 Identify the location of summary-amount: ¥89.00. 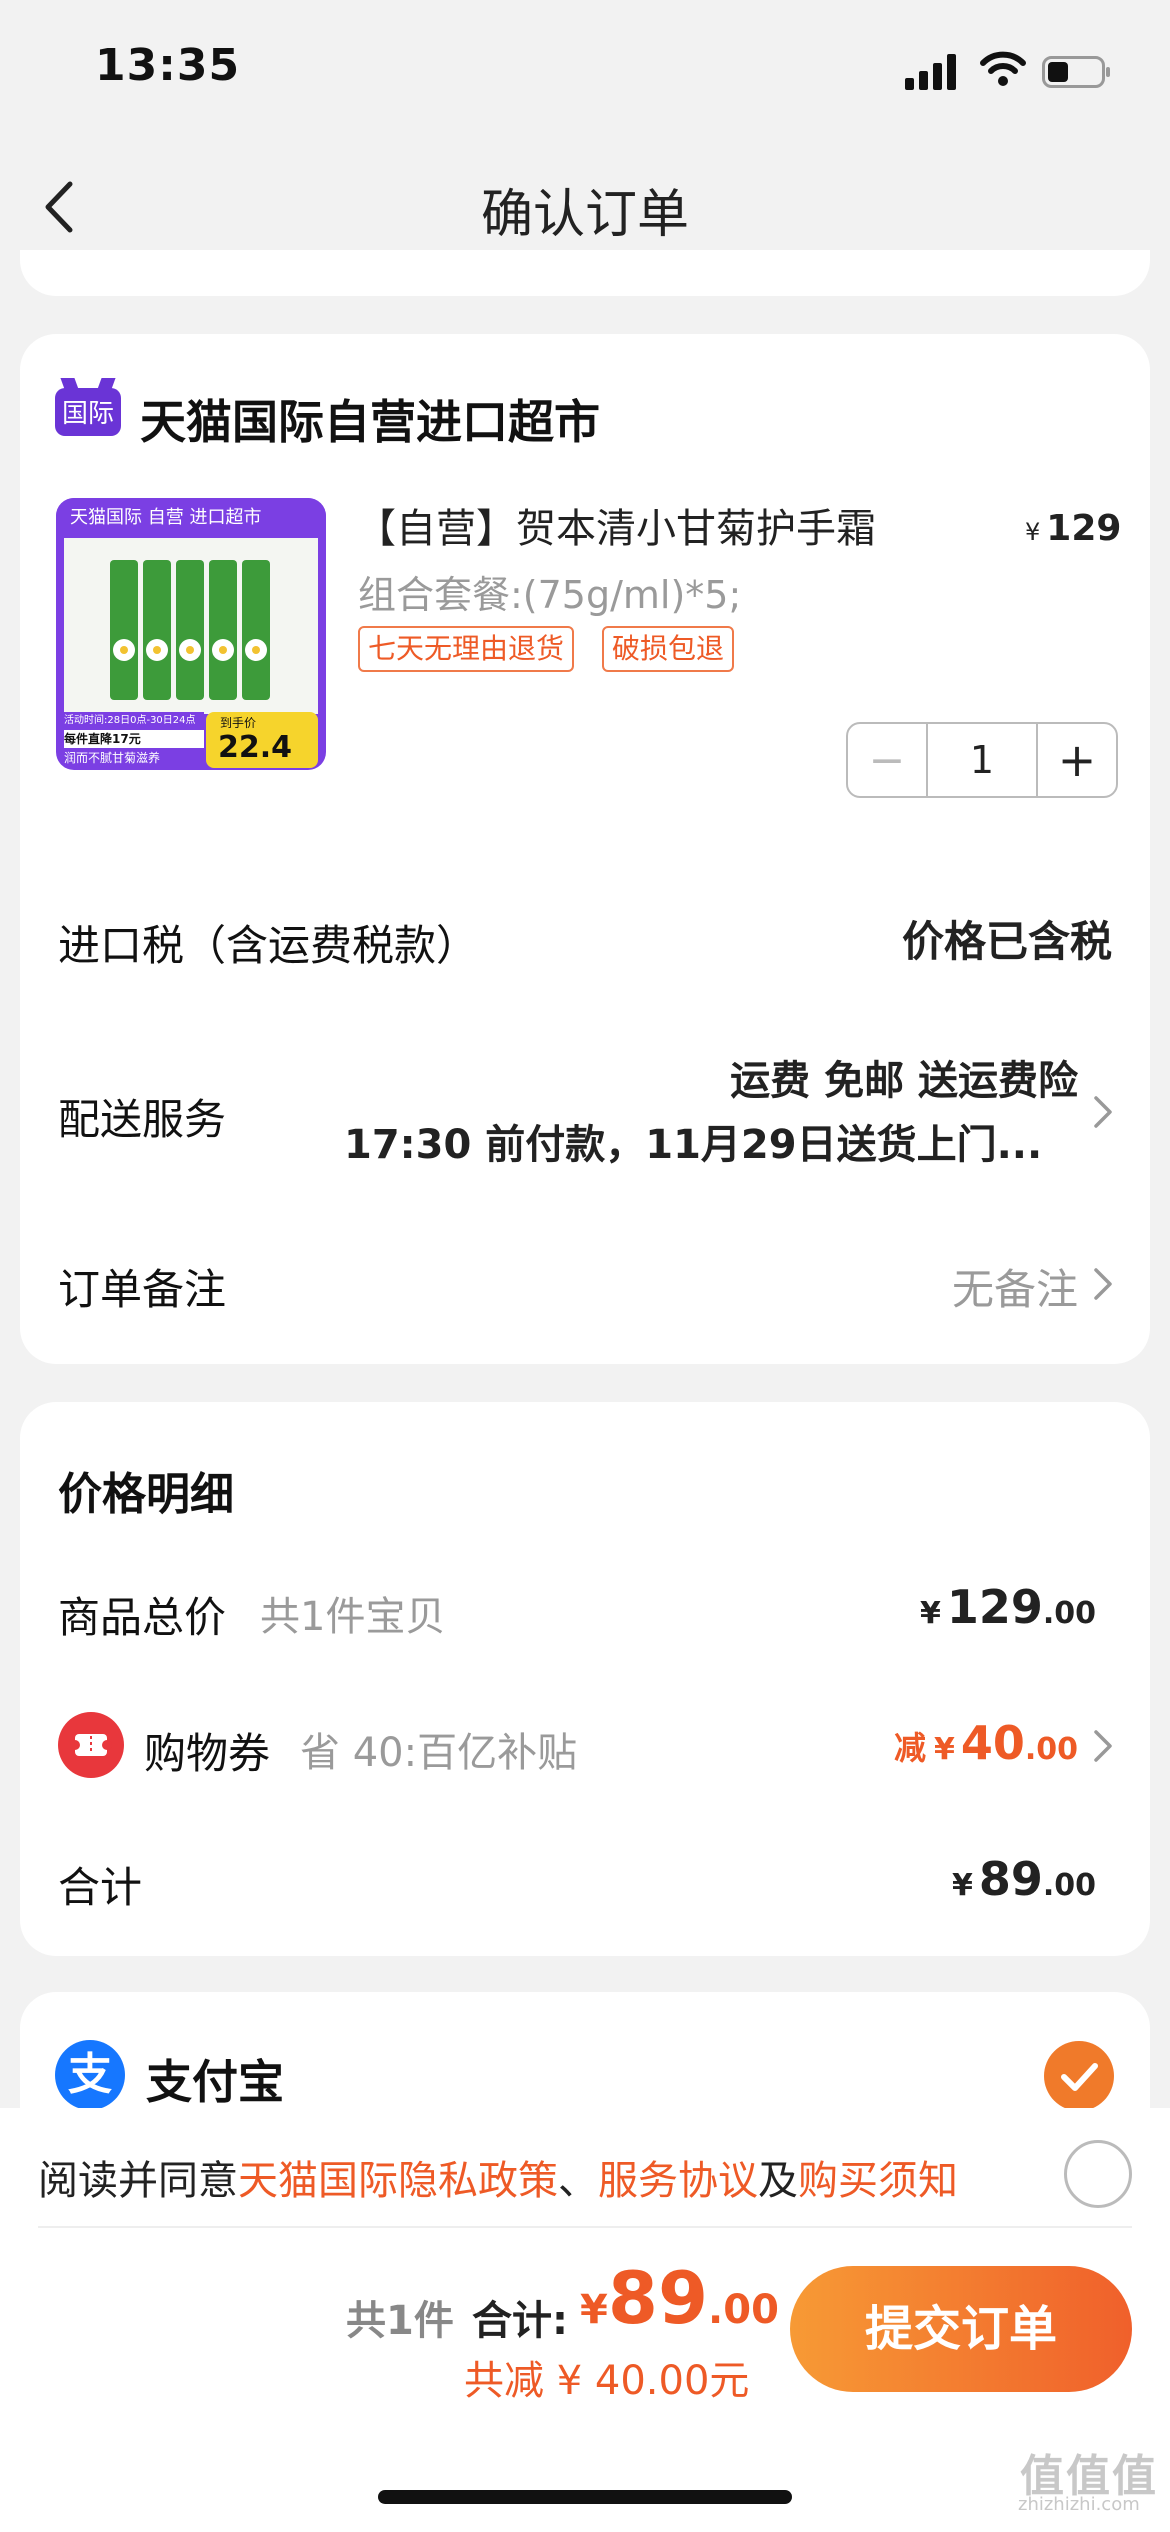
(679, 2298).